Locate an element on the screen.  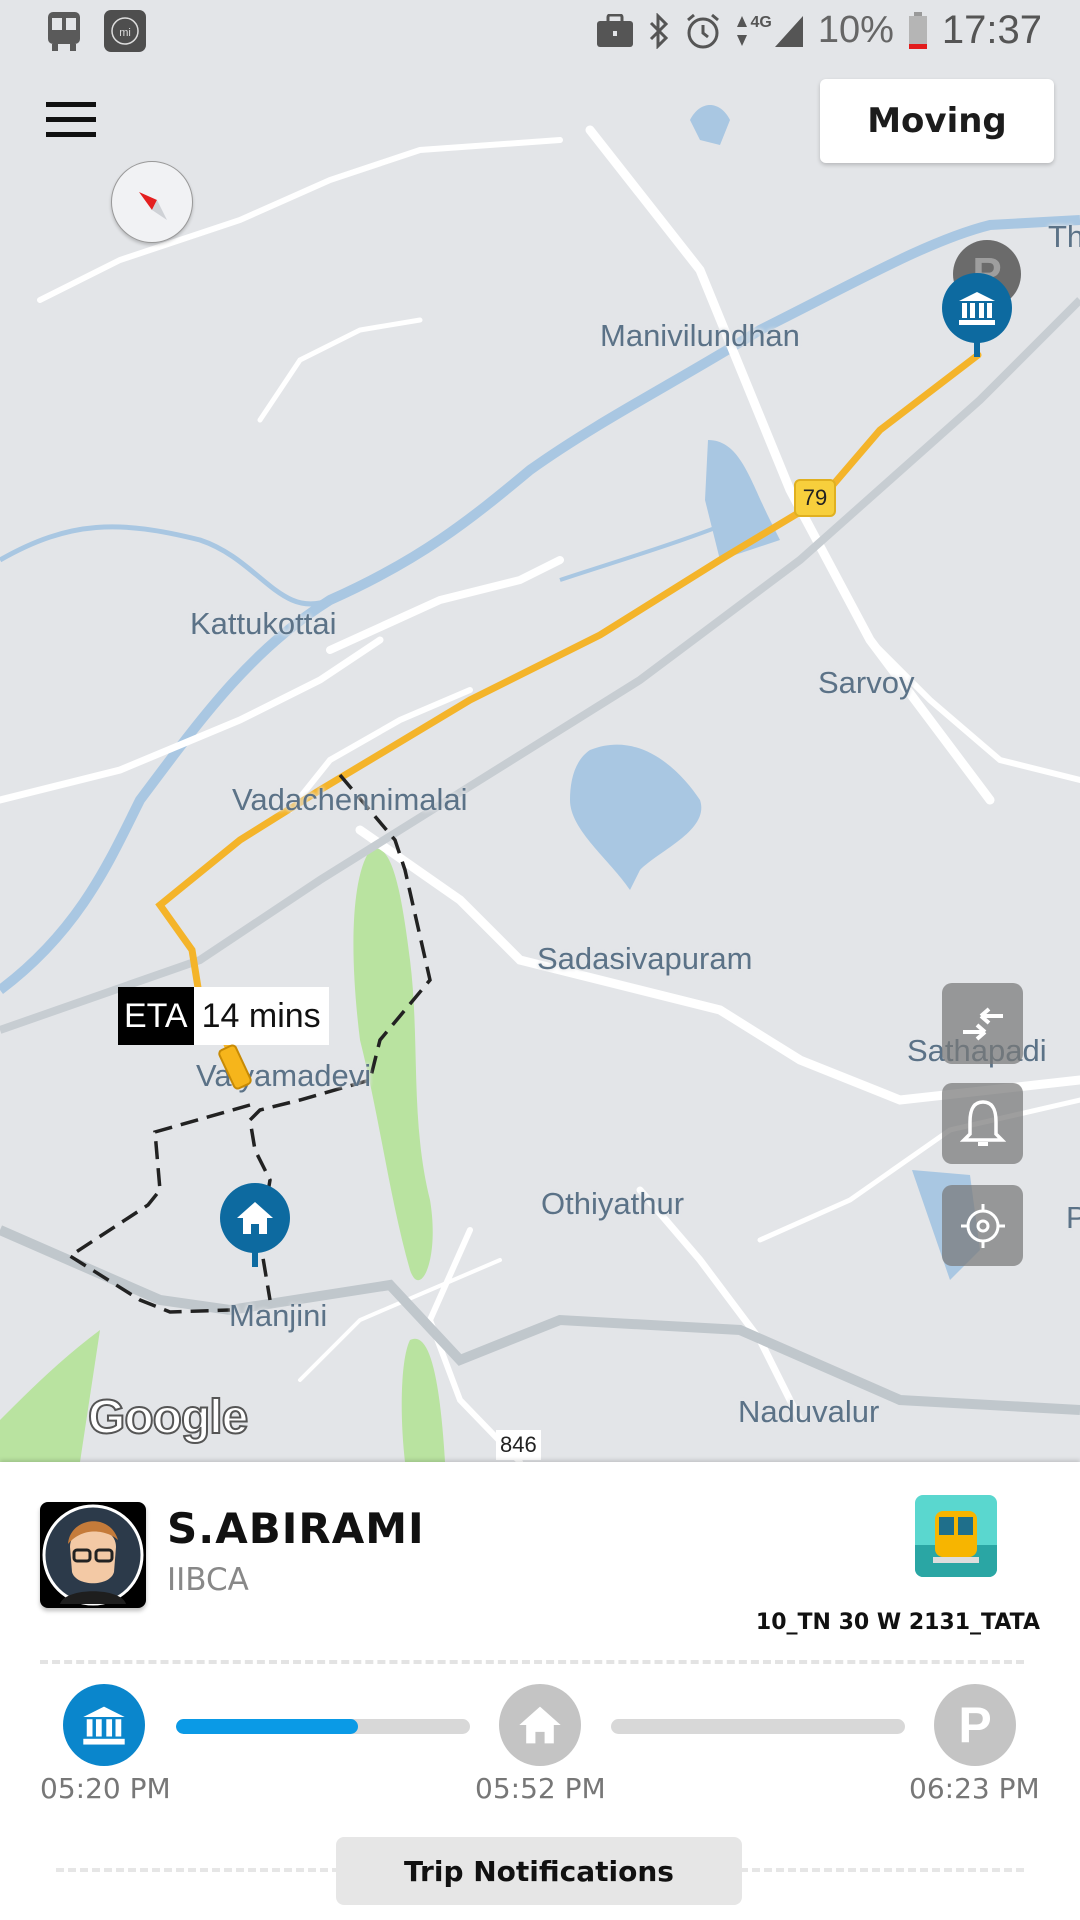
battery-icon is located at coordinates (917, 30).